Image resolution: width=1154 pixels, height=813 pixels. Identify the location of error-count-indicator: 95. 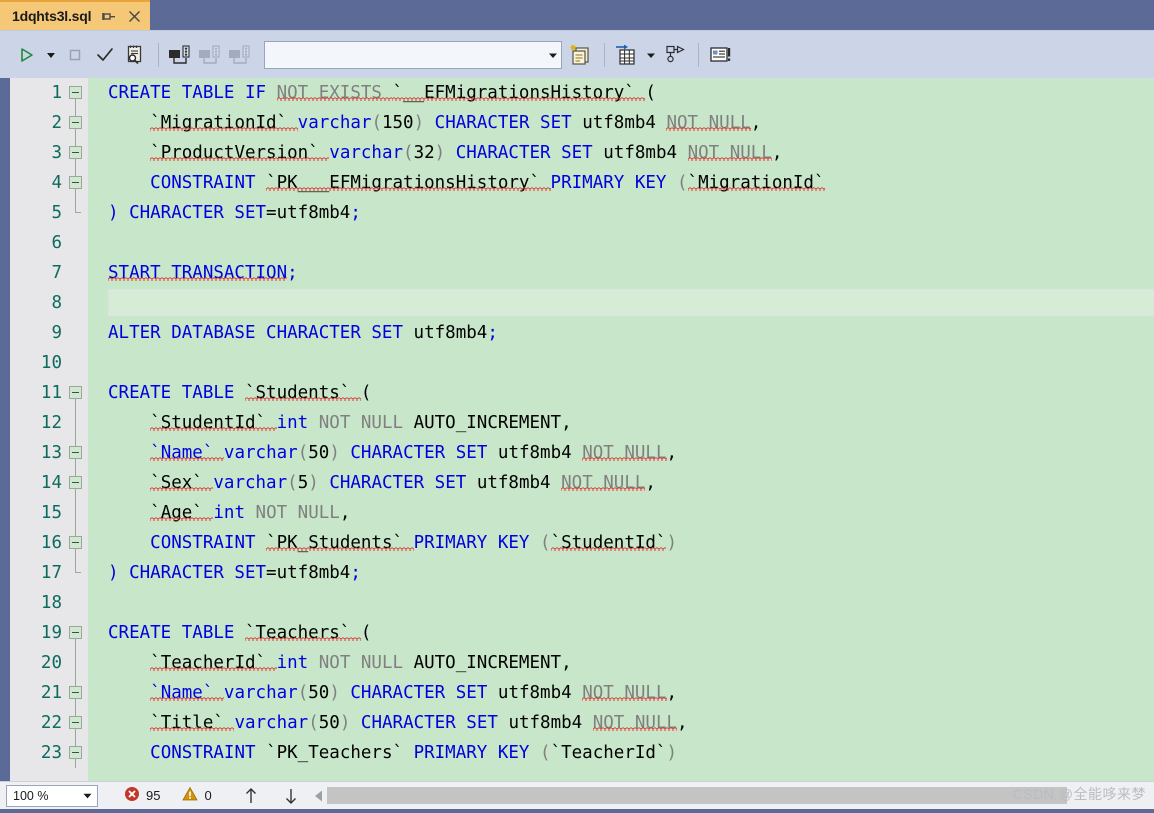
(142, 795).